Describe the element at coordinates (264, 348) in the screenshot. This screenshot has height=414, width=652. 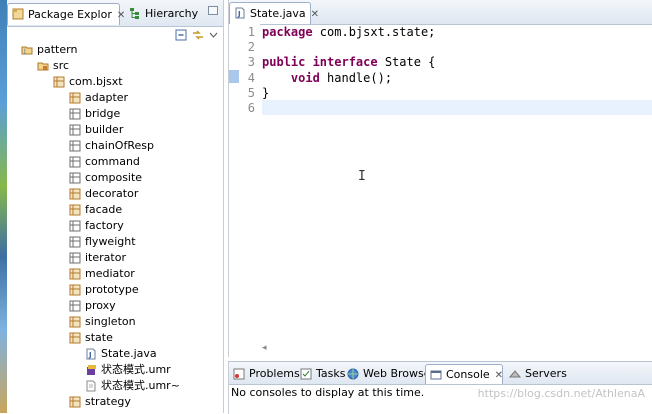
I see `scroll-left-icon: ◂` at that location.